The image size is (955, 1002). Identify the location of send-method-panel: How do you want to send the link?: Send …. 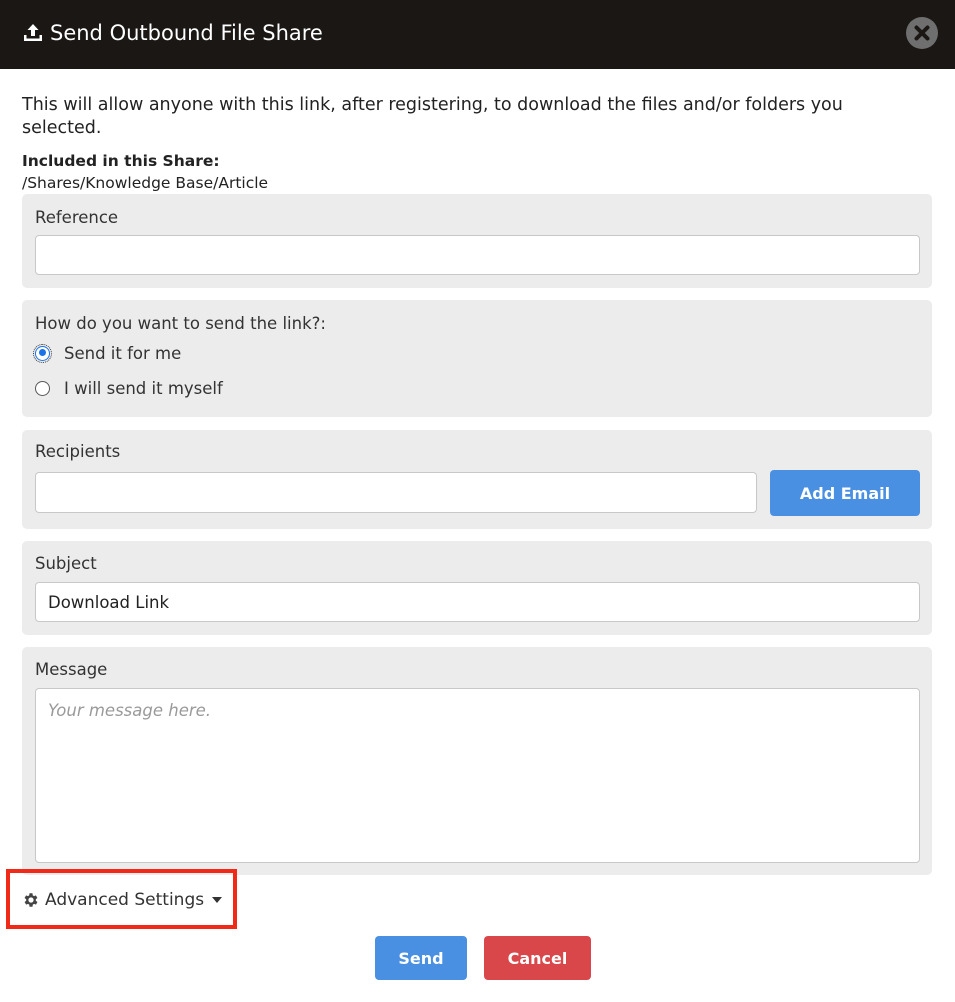
(477, 358).